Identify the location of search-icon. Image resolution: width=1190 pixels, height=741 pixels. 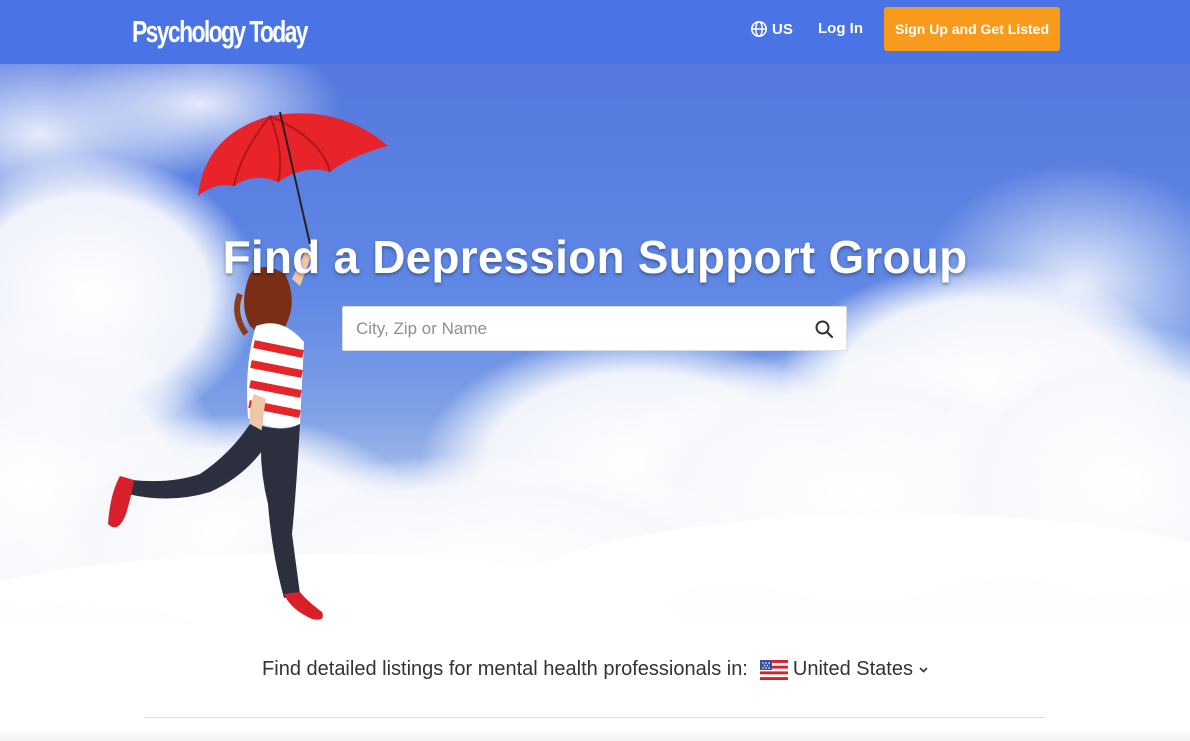
(824, 329).